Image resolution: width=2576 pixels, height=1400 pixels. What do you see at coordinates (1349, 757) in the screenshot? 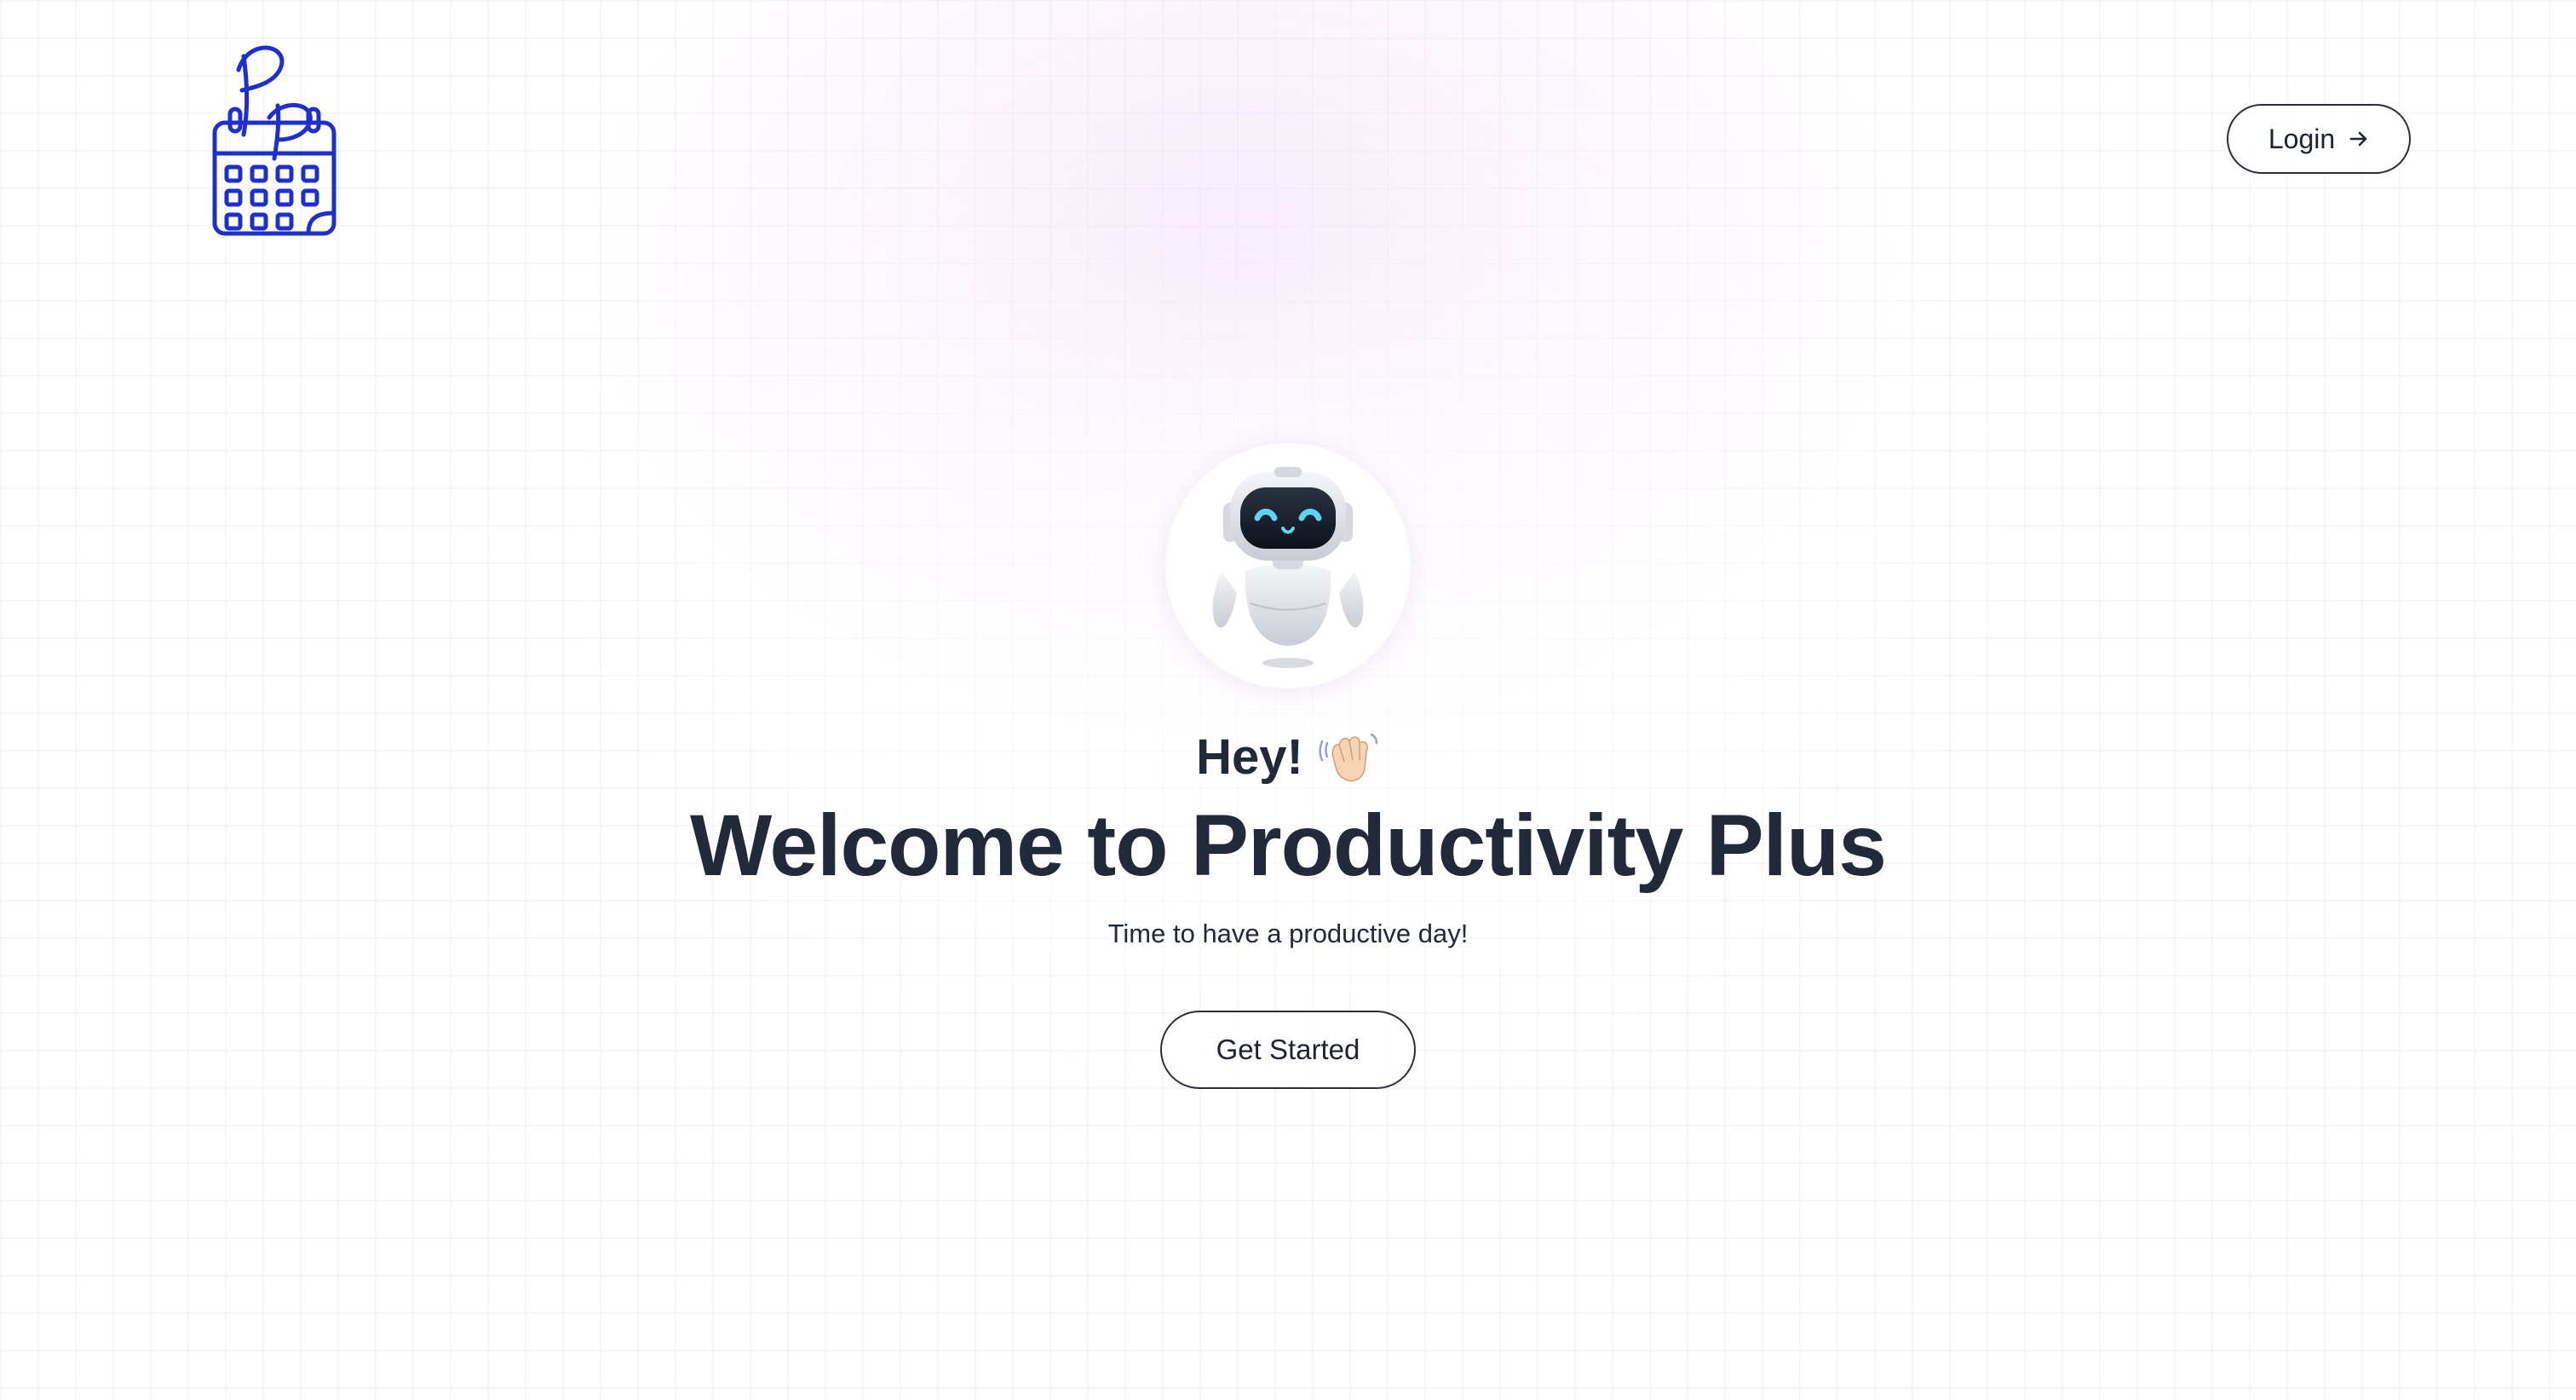
I see `waving-hand-icon` at bounding box center [1349, 757].